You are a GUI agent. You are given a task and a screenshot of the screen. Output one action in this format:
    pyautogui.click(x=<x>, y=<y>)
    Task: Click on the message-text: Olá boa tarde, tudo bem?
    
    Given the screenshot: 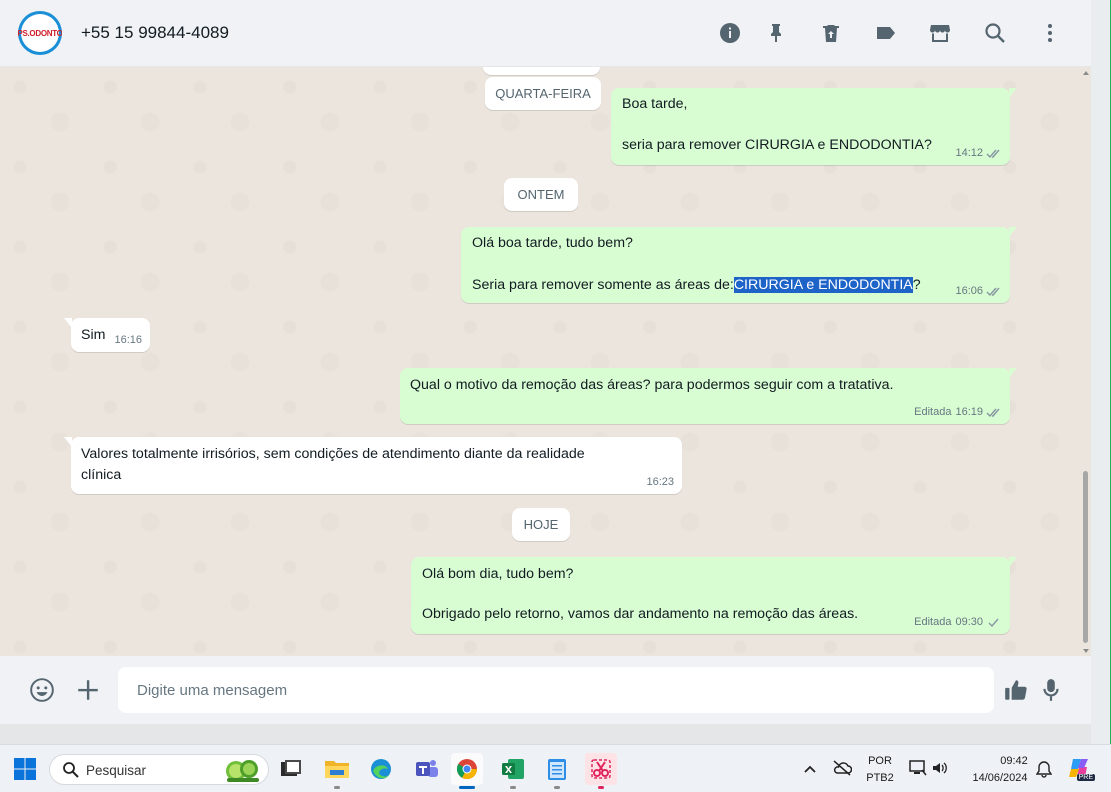 What is the action you would take?
    pyautogui.click(x=552, y=243)
    